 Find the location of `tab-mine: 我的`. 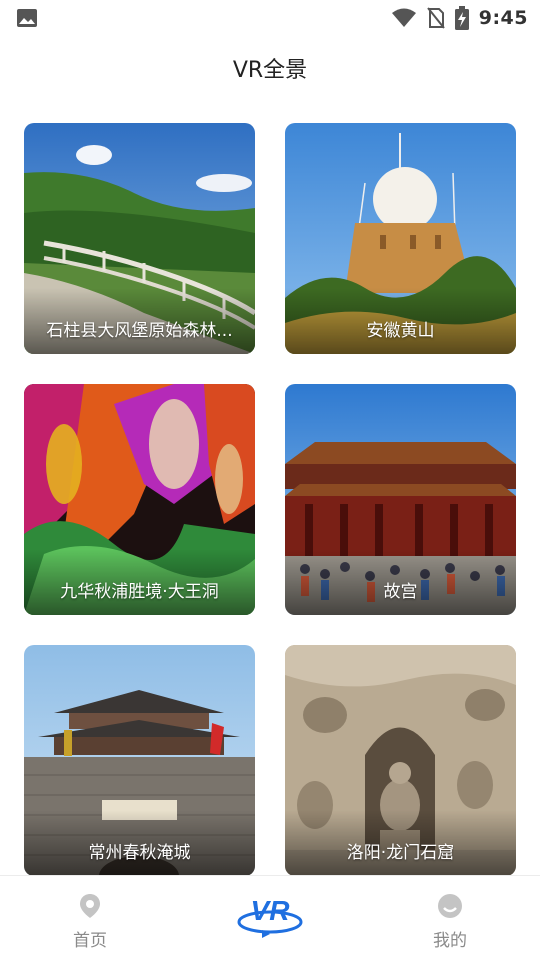

tab-mine: 我的 is located at coordinates (450, 918).